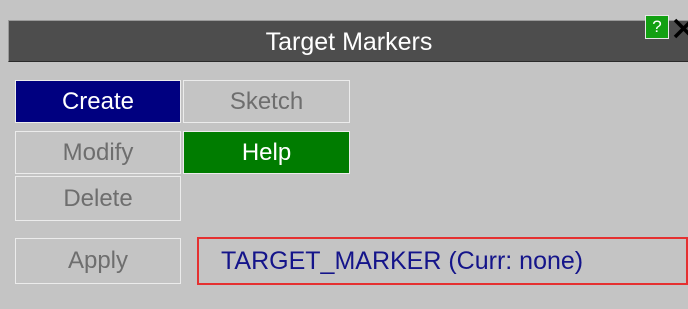 The image size is (688, 309). Describe the element at coordinates (98, 101) in the screenshot. I see `create-button: Create` at that location.